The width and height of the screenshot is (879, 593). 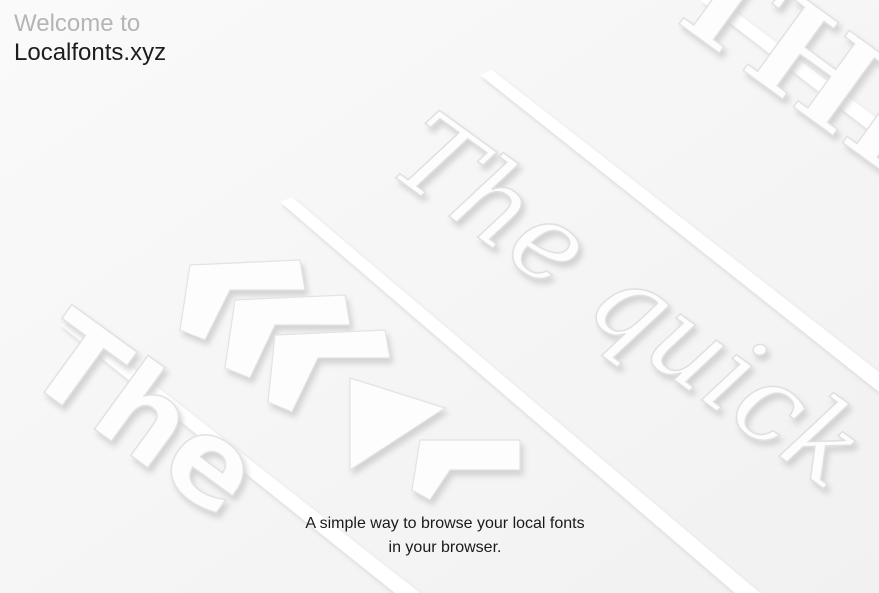 I want to click on site-header: Welcome to Localfonts.xyz, so click(x=90, y=39).